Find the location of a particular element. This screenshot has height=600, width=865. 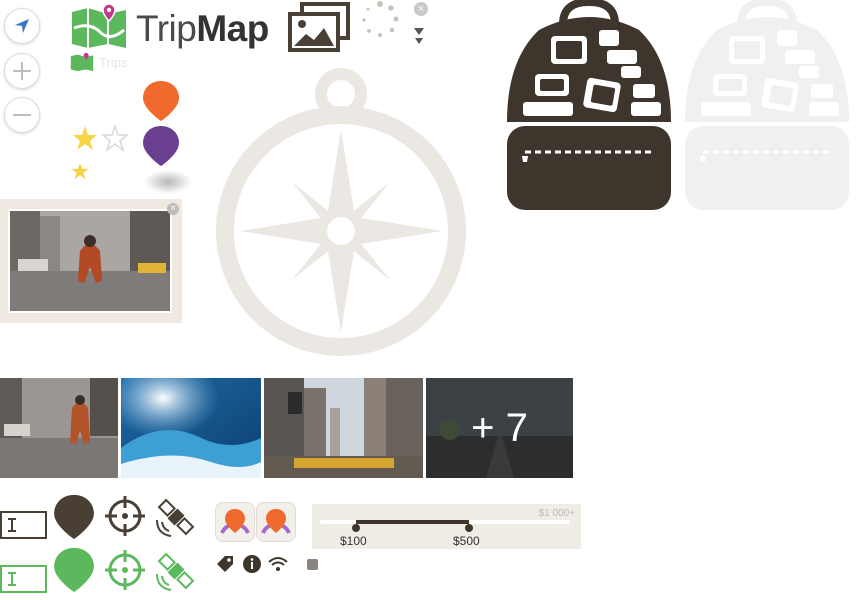

brand-title: TripMap is located at coordinates (202, 28).